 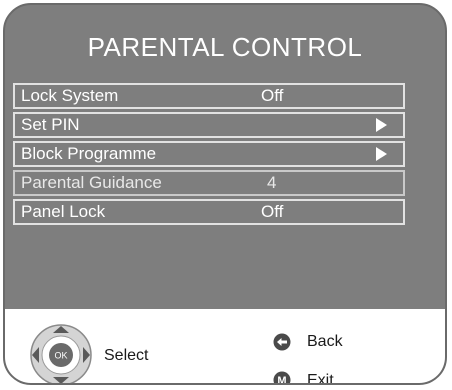 I want to click on menu-item-label: Block Programme, so click(x=89, y=153).